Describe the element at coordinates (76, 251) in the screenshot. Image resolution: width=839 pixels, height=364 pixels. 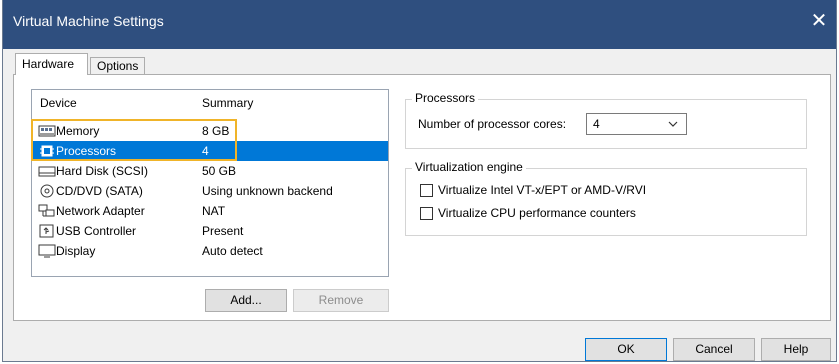
I see `device-name: Display` at that location.